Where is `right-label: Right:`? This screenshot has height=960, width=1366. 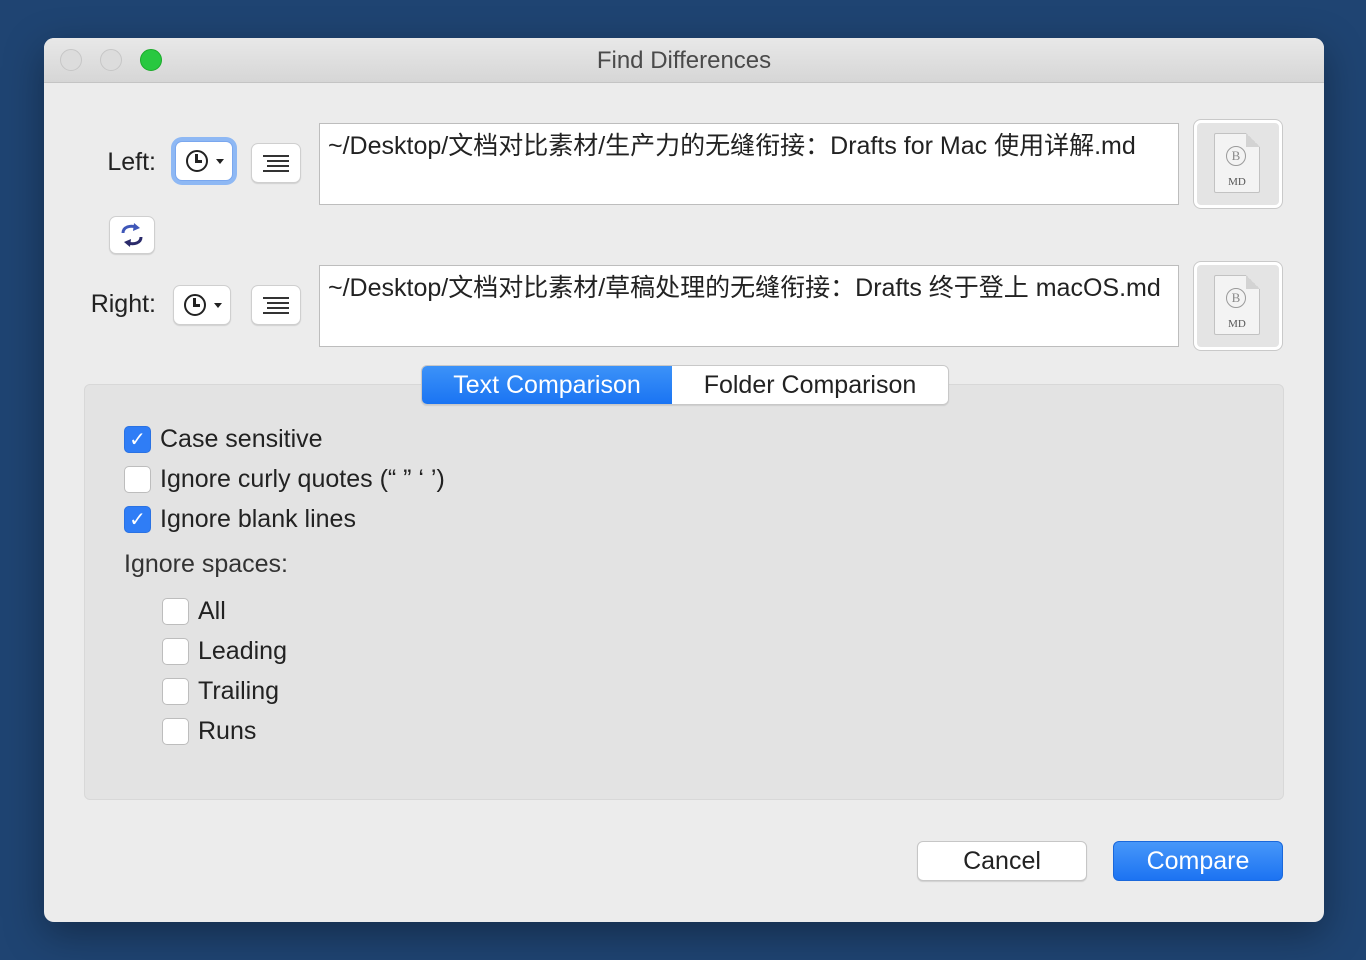 right-label: Right: is located at coordinates (123, 304).